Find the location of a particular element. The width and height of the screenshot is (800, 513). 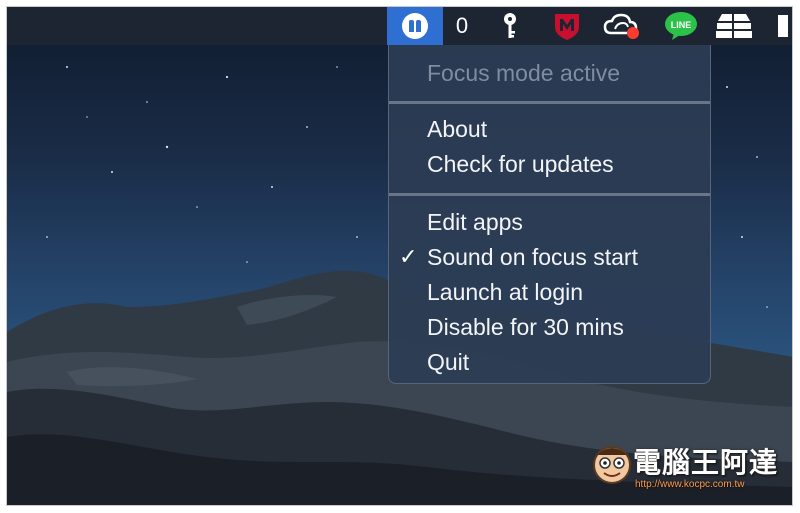

cloud-sync-icon is located at coordinates (621, 26).